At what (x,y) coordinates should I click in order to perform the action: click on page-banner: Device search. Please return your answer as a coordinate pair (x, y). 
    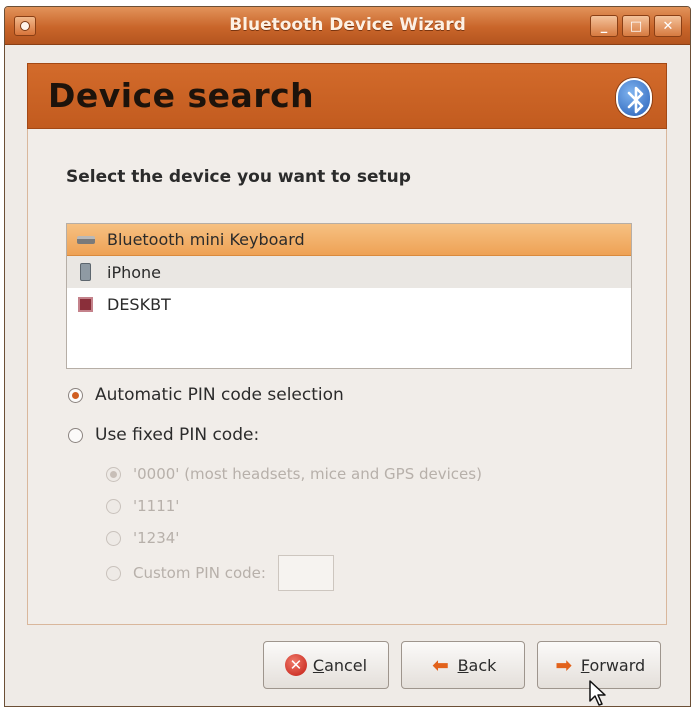
    Looking at the image, I should click on (347, 96).